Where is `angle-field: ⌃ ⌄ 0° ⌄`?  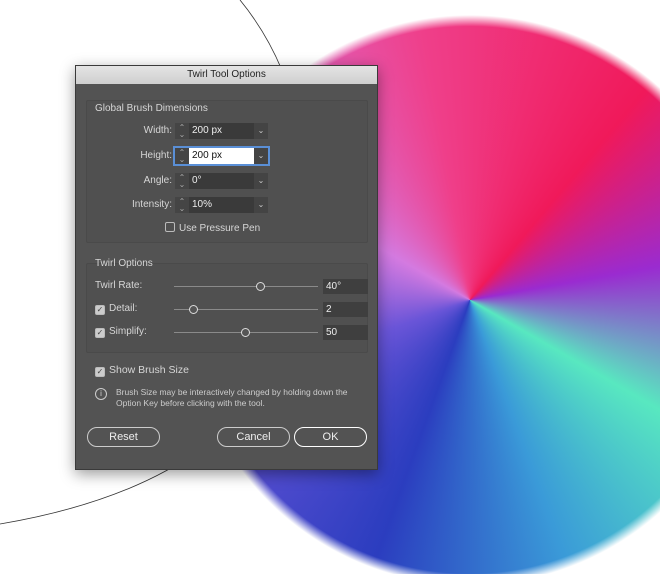
angle-field: ⌃ ⌄ 0° ⌄ is located at coordinates (221, 181).